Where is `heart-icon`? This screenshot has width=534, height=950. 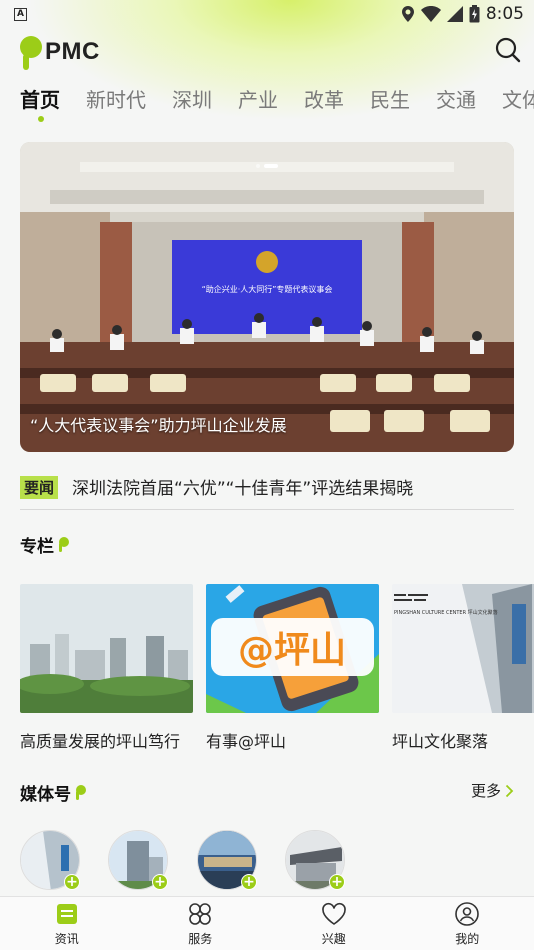 heart-icon is located at coordinates (333, 913).